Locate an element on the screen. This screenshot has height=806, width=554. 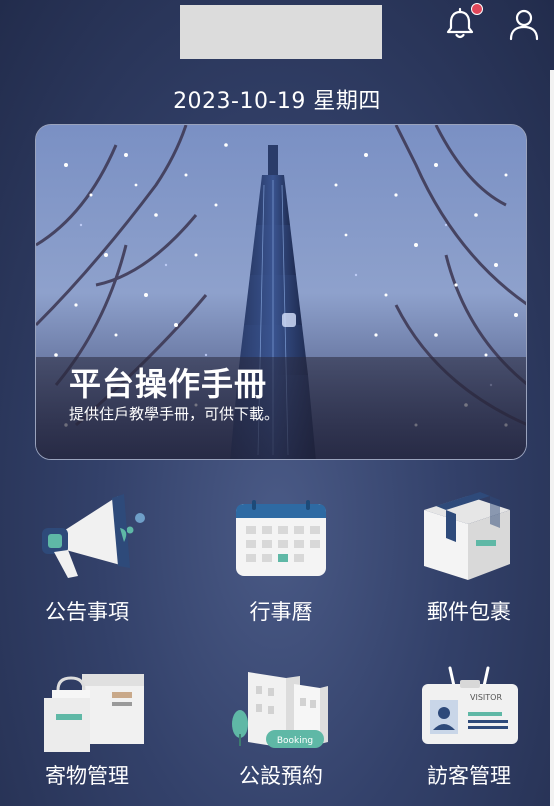
megaphone-icon is located at coordinates (93, 536).